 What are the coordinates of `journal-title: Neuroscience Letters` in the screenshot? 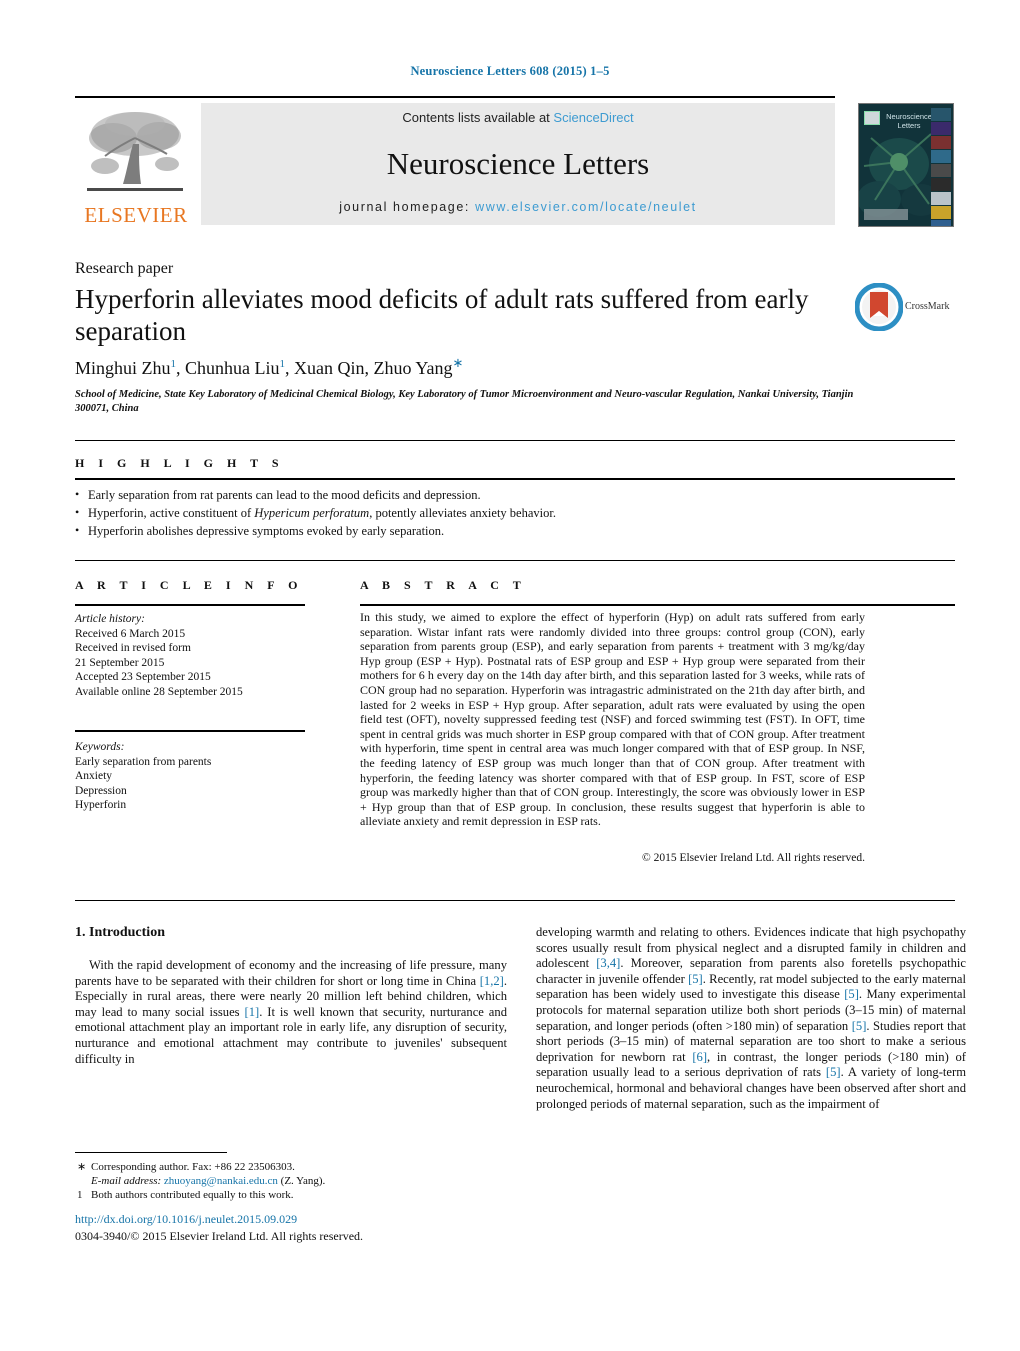 It's located at (518, 163).